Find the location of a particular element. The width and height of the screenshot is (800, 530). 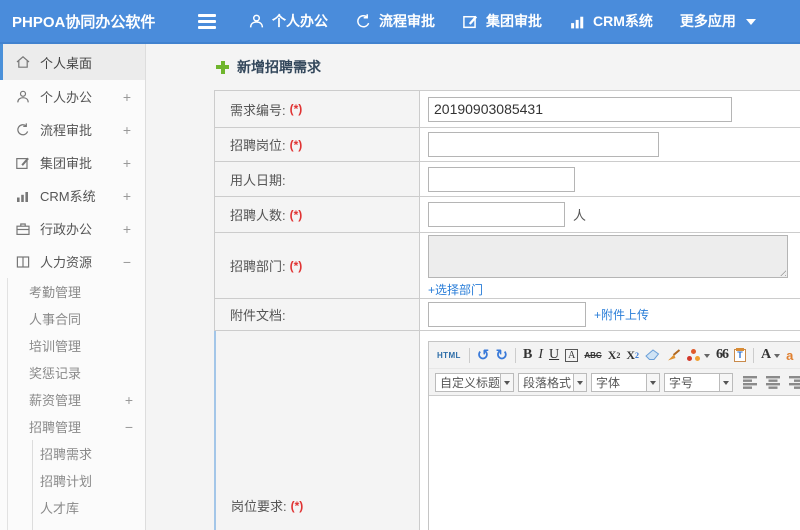

sidebar-item-group-approval: 集团审批 + is located at coordinates (72, 162).